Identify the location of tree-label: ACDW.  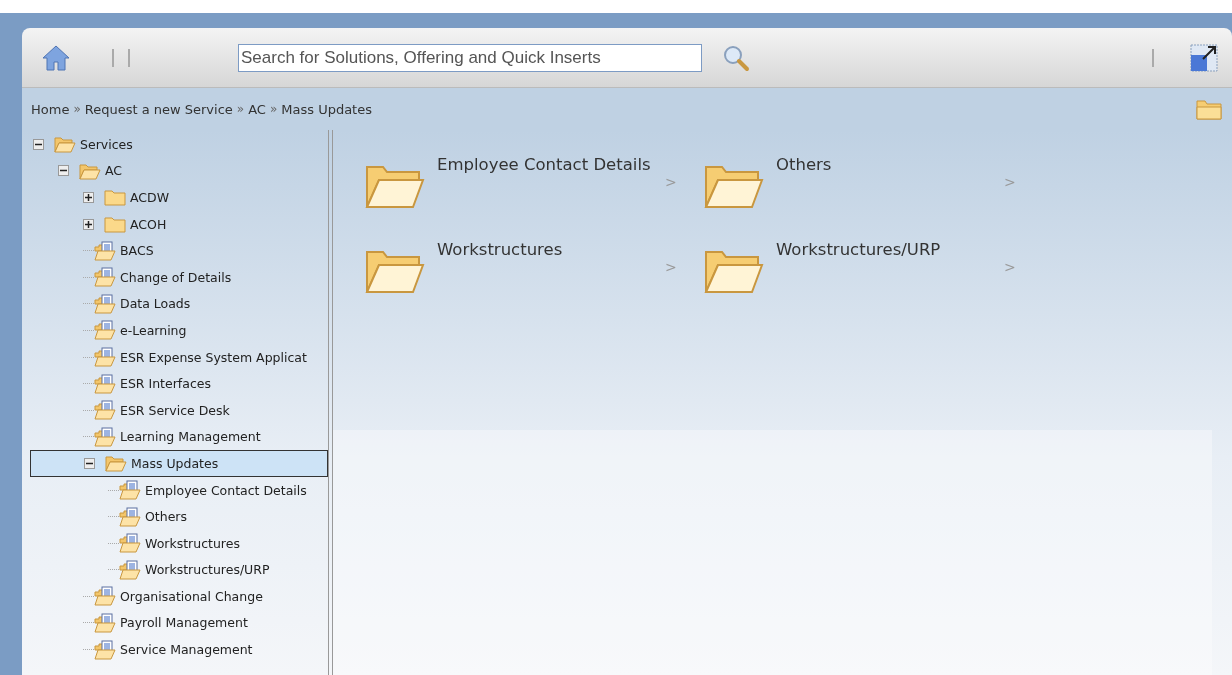
(150, 197).